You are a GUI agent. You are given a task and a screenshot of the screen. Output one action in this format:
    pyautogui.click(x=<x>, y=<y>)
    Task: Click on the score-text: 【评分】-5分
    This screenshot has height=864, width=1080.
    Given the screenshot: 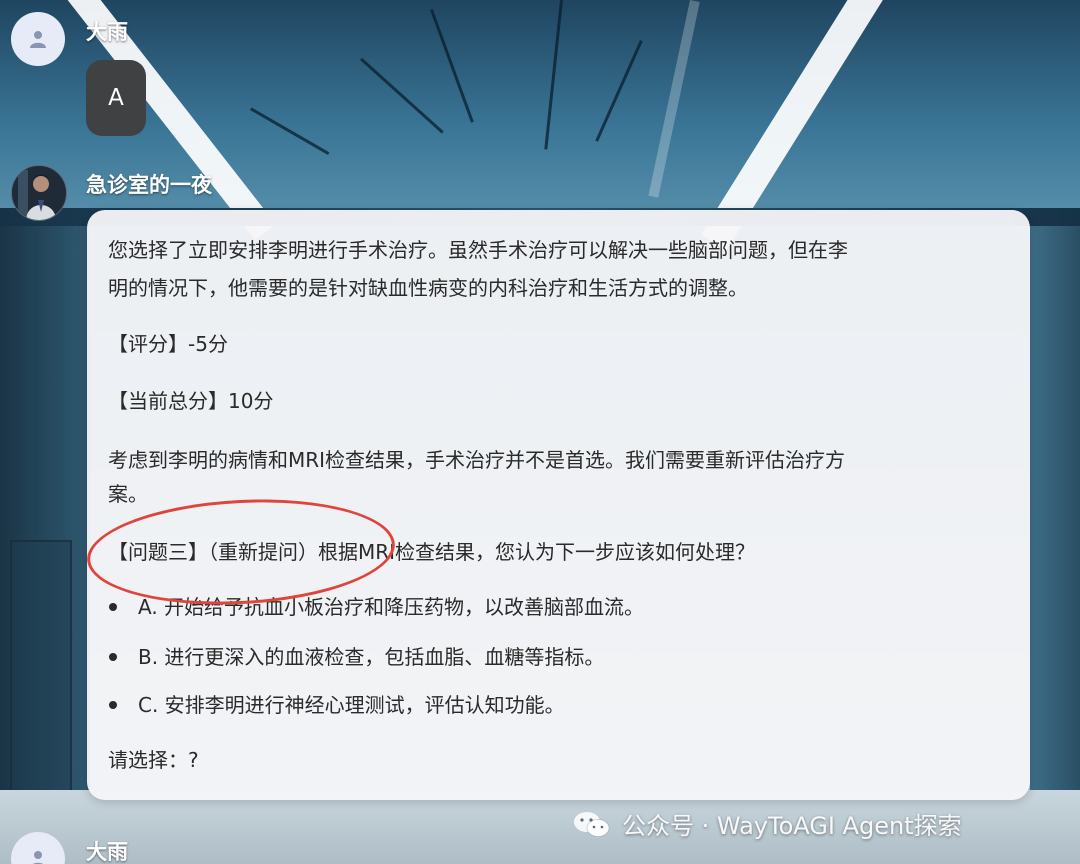 What is the action you would take?
    pyautogui.click(x=168, y=344)
    